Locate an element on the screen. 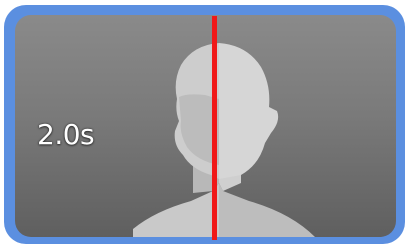 Image resolution: width=411 pixels, height=249 pixels. clip-duration-label: 2.0s is located at coordinates (66, 134).